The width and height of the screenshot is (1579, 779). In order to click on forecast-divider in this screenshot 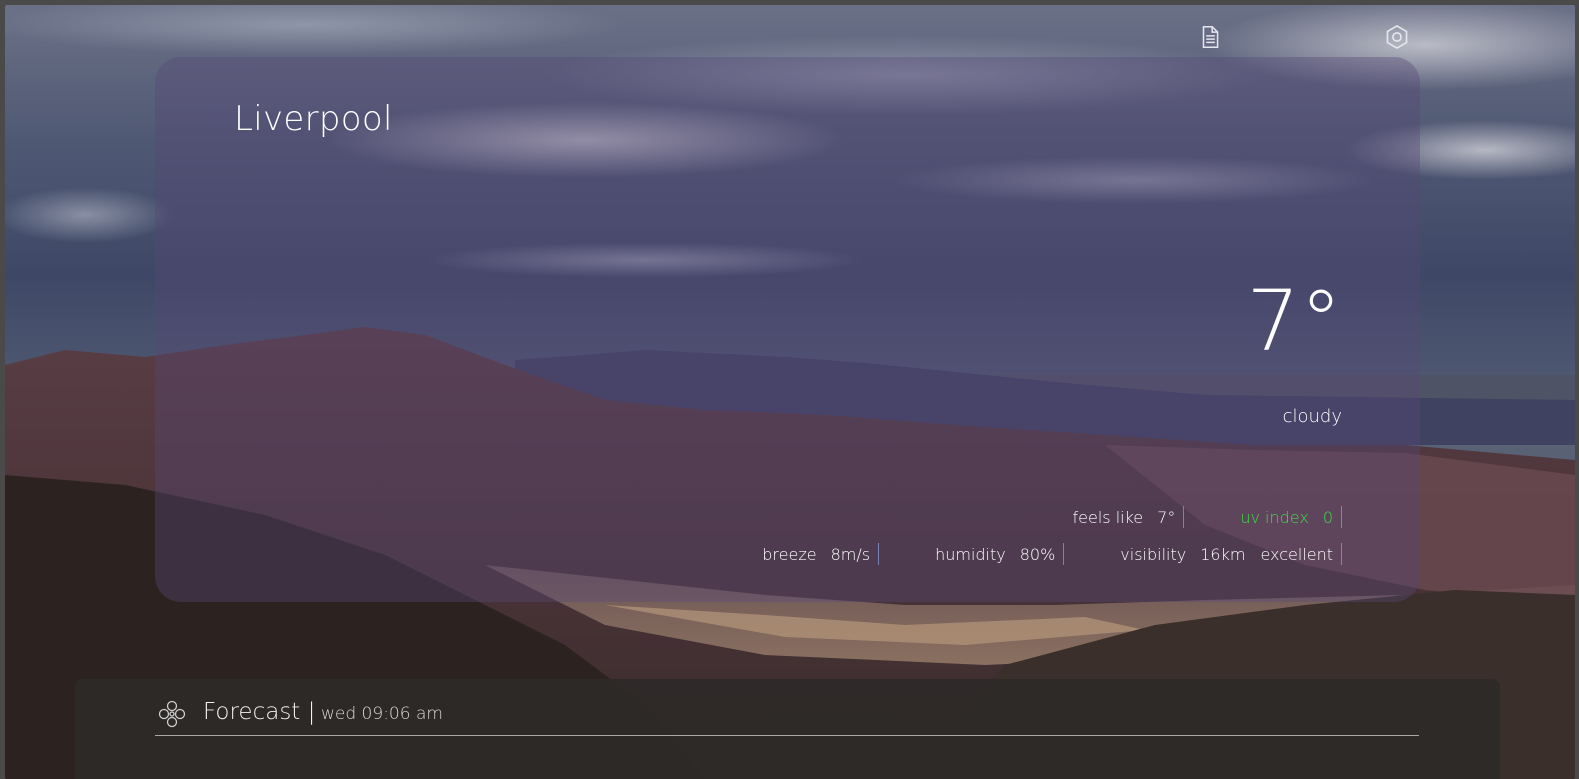, I will do `click(787, 735)`.